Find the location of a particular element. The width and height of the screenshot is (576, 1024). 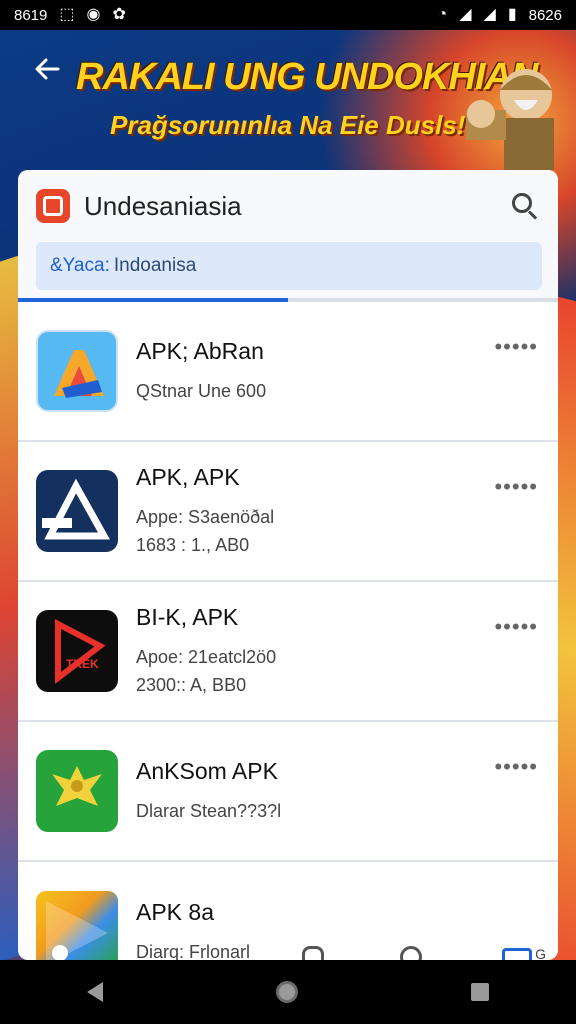

filter-key: &Yaca: is located at coordinates (80, 265).